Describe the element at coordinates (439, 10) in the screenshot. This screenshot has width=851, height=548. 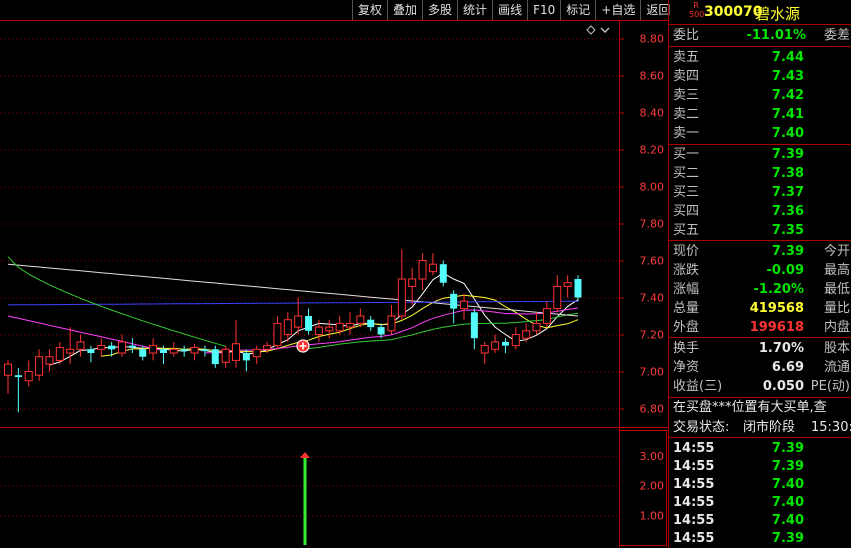
I see `multi-stock-button: 多股` at that location.